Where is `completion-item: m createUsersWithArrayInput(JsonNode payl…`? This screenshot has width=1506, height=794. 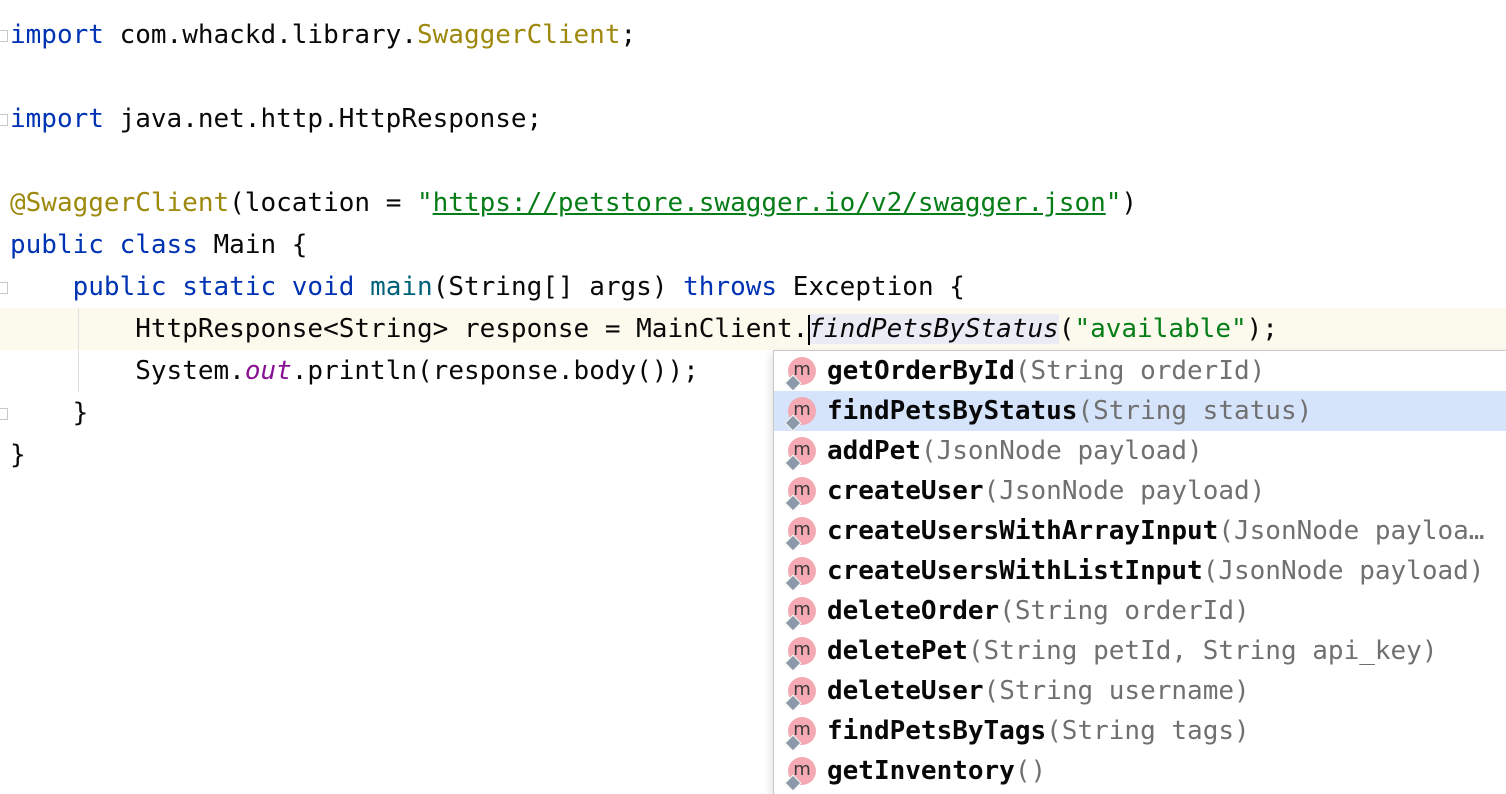 completion-item: m createUsersWithArrayInput(JsonNode payl… is located at coordinates (1140, 531).